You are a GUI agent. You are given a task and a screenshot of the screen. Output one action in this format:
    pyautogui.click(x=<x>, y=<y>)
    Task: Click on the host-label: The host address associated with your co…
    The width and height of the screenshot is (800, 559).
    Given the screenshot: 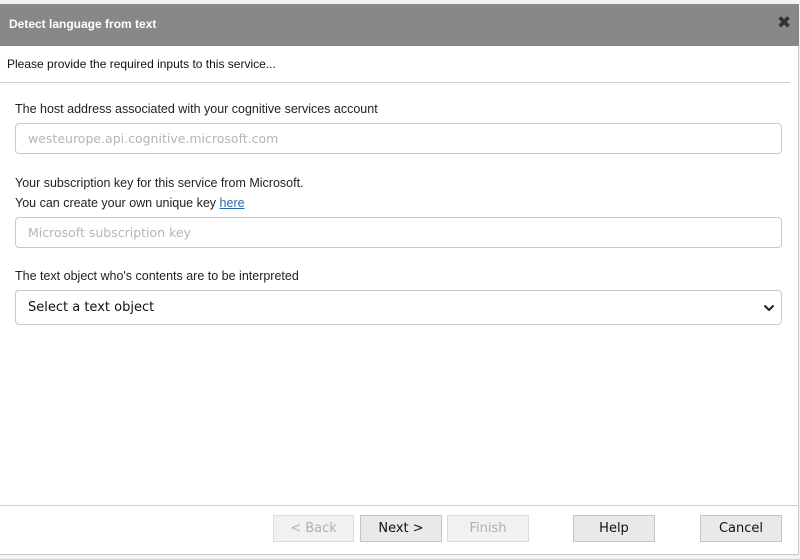 What is the action you would take?
    pyautogui.click(x=196, y=109)
    